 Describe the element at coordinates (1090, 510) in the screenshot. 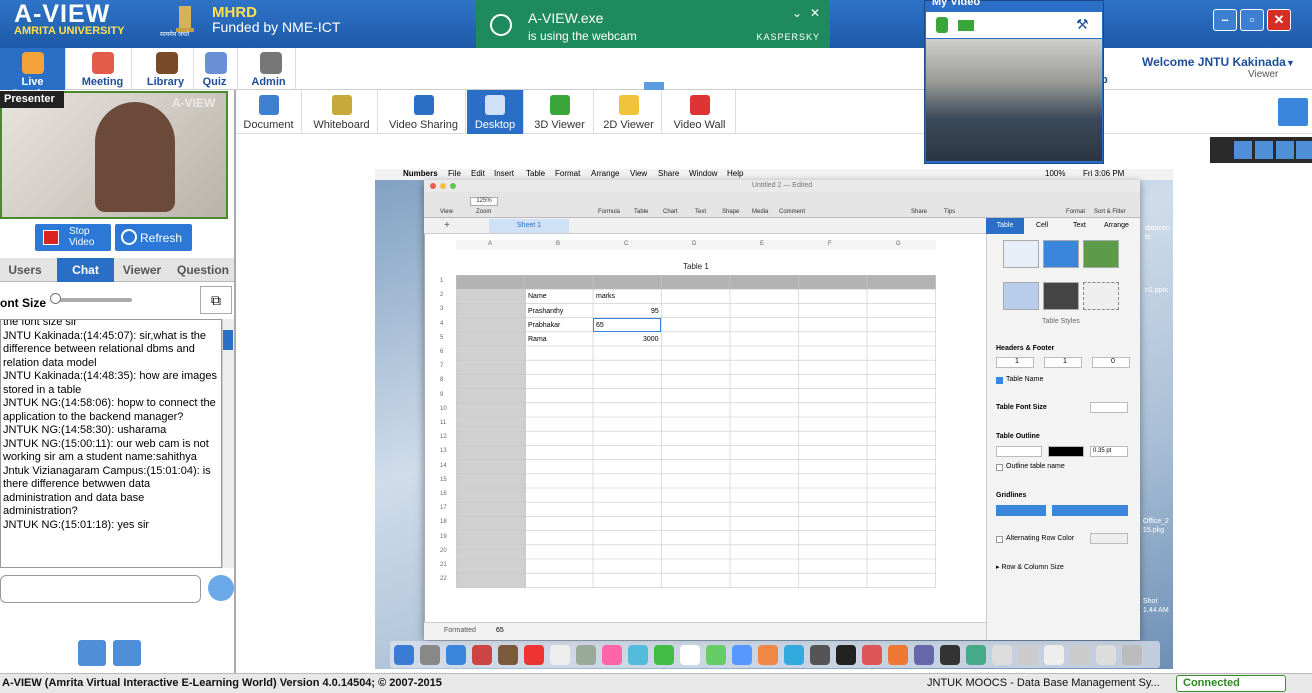

I see `gridlines-vertical` at that location.